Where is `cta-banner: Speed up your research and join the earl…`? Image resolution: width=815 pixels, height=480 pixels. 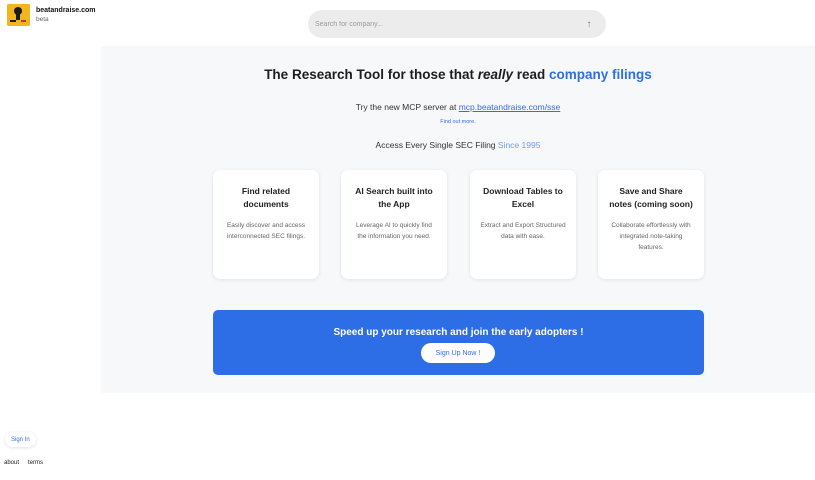
cta-banner: Speed up your research and join the earl… is located at coordinates (458, 342).